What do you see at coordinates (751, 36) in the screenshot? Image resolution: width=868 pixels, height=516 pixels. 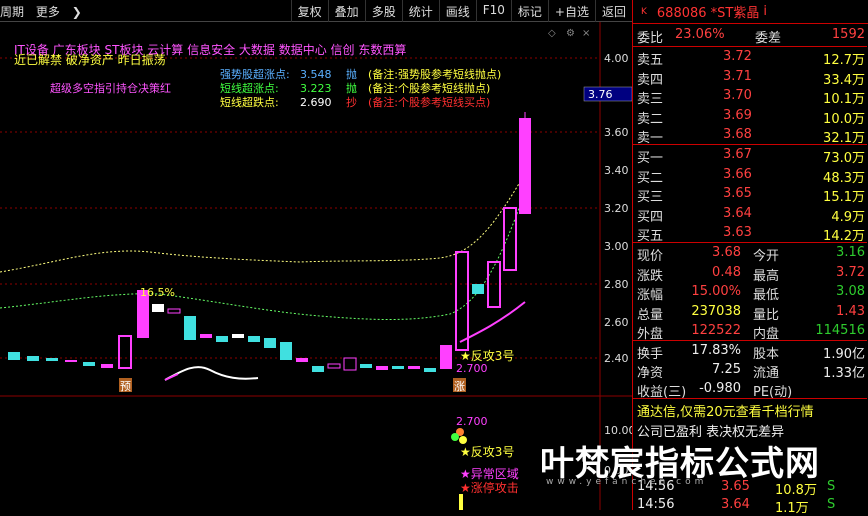 I see `weibi-row: 委比 23.06% 委差 1592` at bounding box center [751, 36].